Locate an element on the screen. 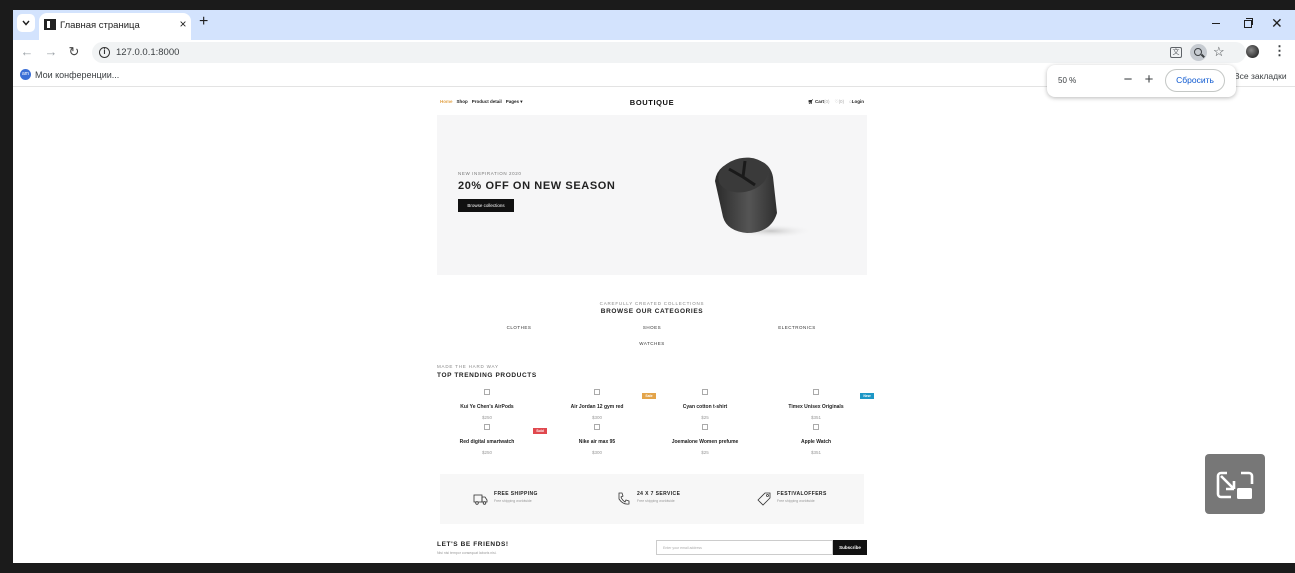  product-name: Cyan cotton t-shirt is located at coordinates (705, 407).